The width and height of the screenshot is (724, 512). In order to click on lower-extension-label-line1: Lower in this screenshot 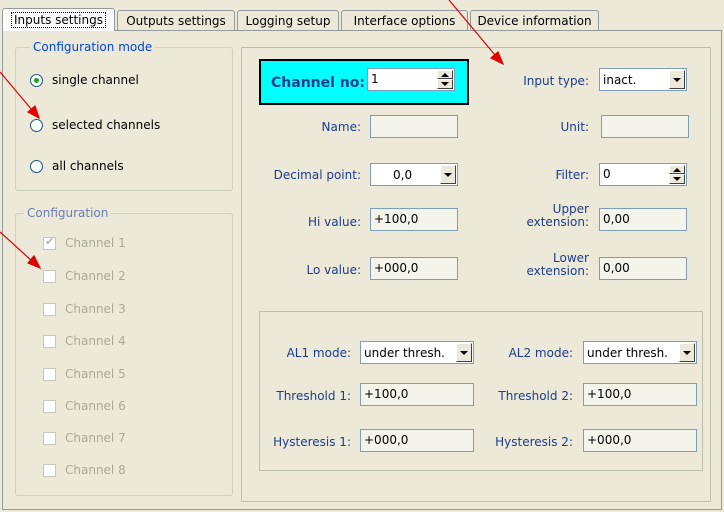, I will do `click(571, 258)`.